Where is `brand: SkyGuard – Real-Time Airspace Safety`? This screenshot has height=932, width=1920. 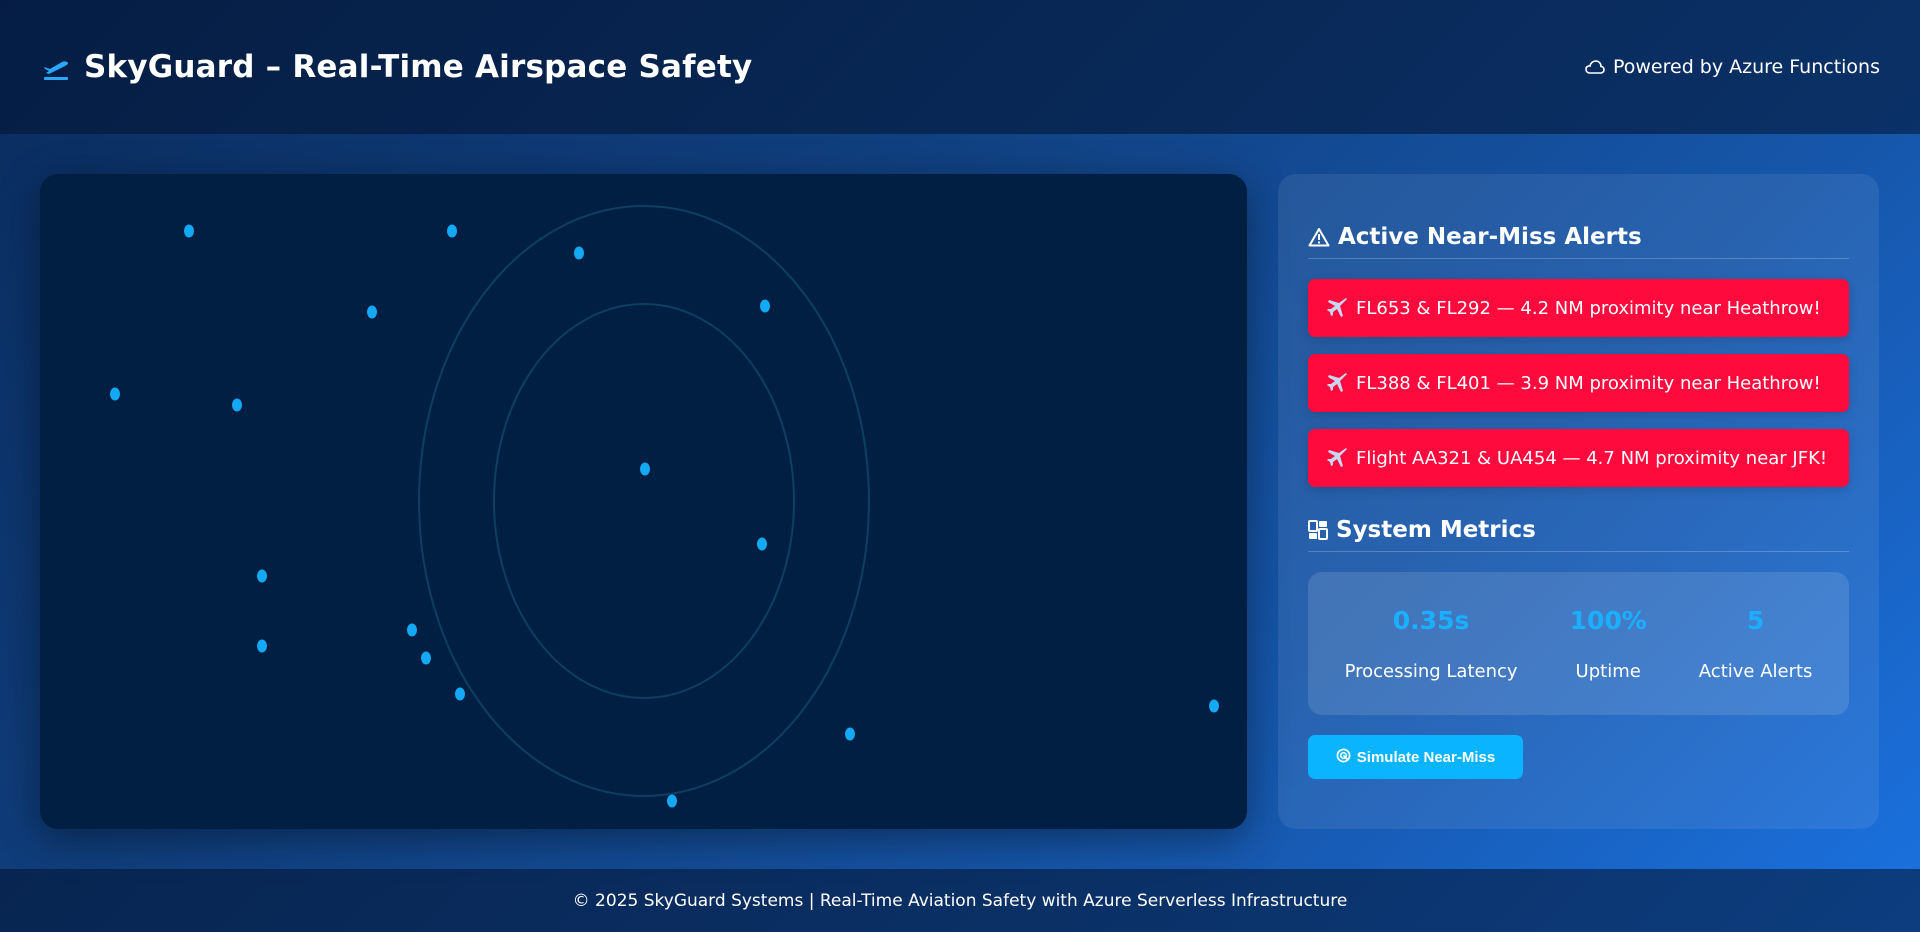 brand: SkyGuard – Real-Time Airspace Safety is located at coordinates (396, 67).